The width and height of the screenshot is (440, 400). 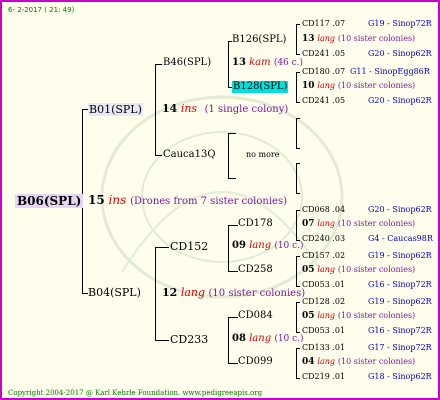 I want to click on sire-info: 14 ins (1 single colony), so click(x=225, y=109).